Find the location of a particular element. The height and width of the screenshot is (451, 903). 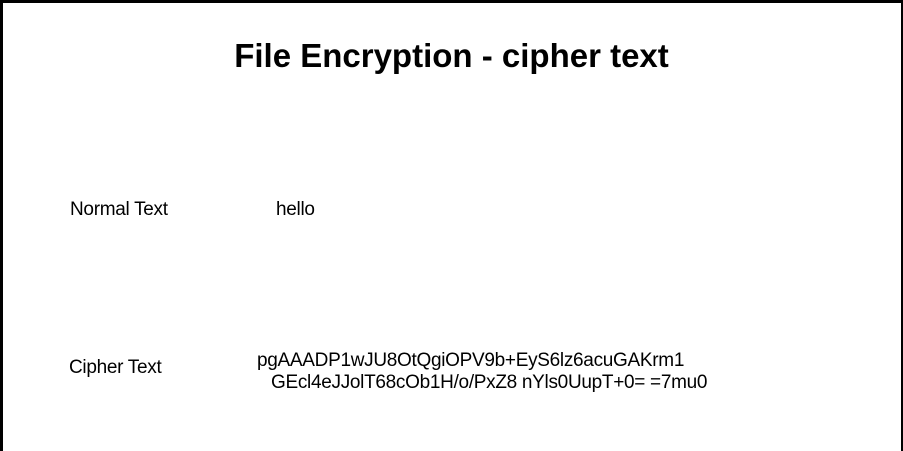

normal-text-value: hello is located at coordinates (295, 209).